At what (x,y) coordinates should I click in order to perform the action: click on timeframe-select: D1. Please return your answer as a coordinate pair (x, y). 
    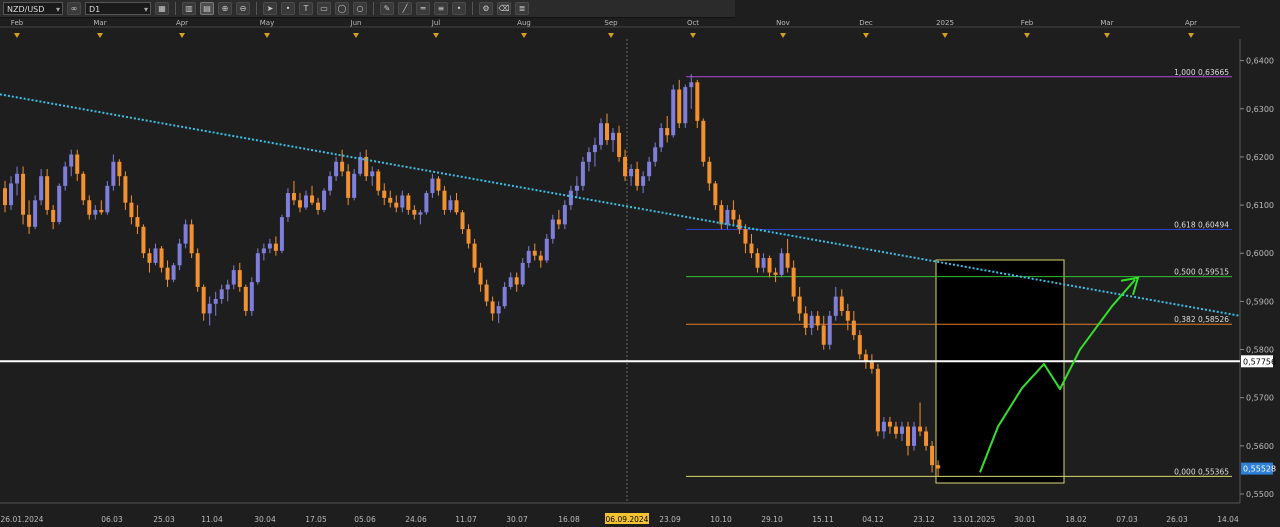
    Looking at the image, I should click on (118, 9).